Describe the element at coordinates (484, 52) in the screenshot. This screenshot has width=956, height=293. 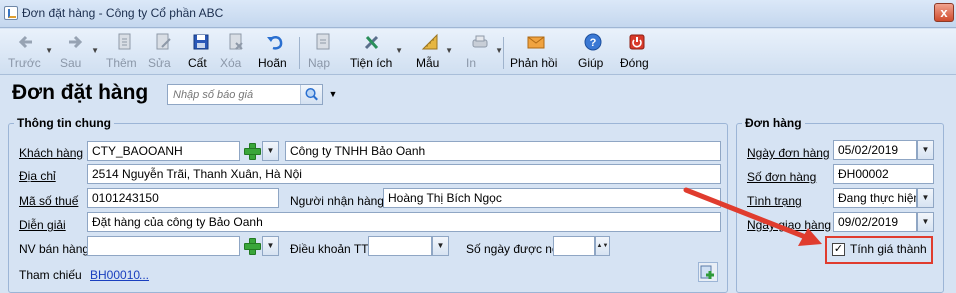
I see `print-button: In ▼` at that location.